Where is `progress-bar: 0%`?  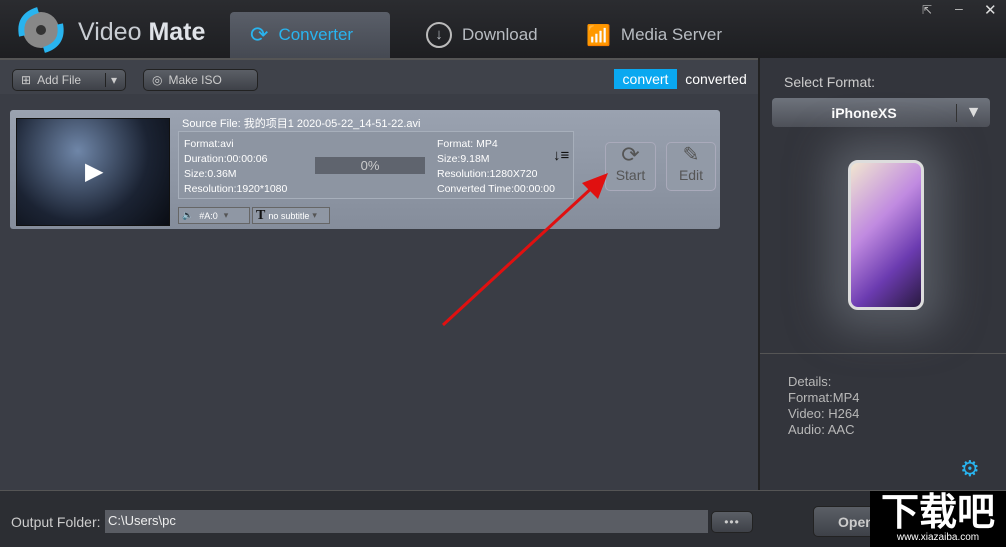 progress-bar: 0% is located at coordinates (370, 165).